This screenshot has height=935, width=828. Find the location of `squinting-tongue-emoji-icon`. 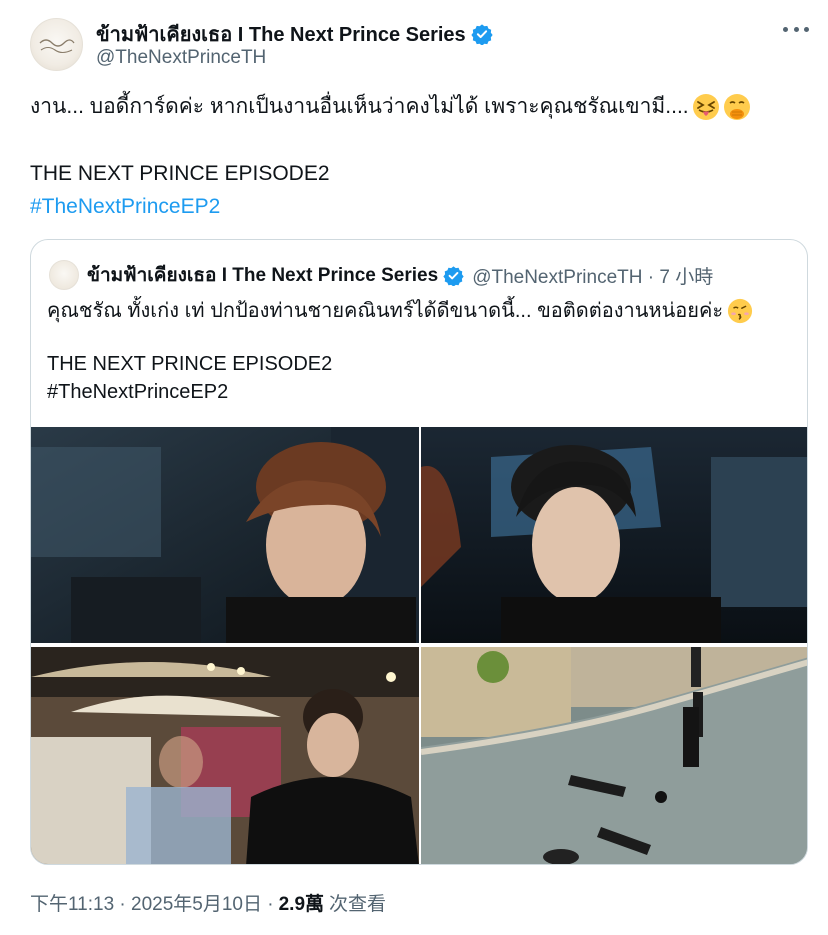

squinting-tongue-emoji-icon is located at coordinates (705, 107).